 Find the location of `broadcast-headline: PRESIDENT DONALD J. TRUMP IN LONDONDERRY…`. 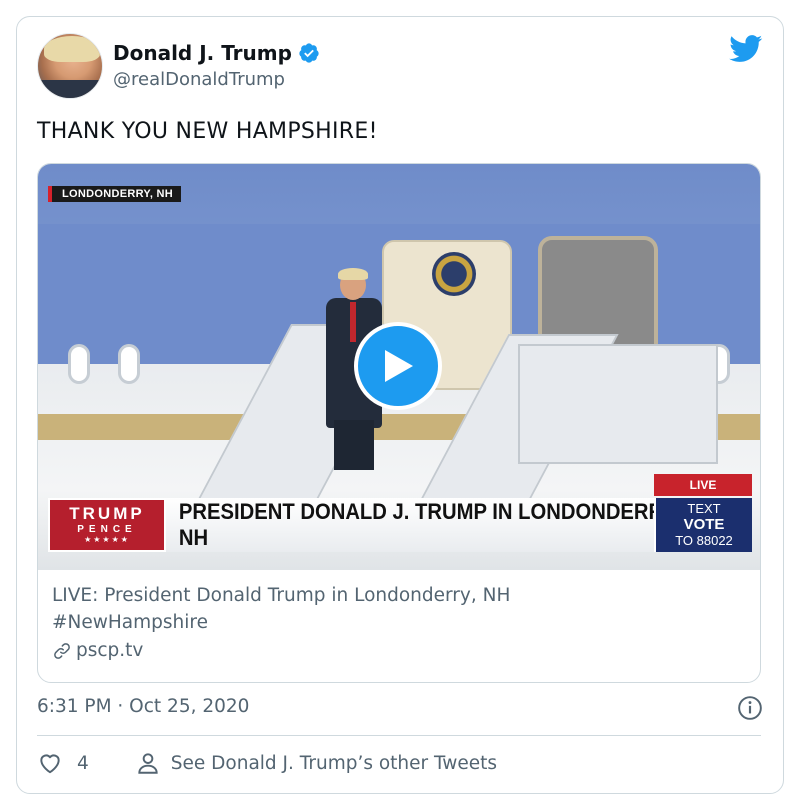

broadcast-headline: PRESIDENT DONALD J. TRUMP IN LONDONDERRY… is located at coordinates (436, 525).